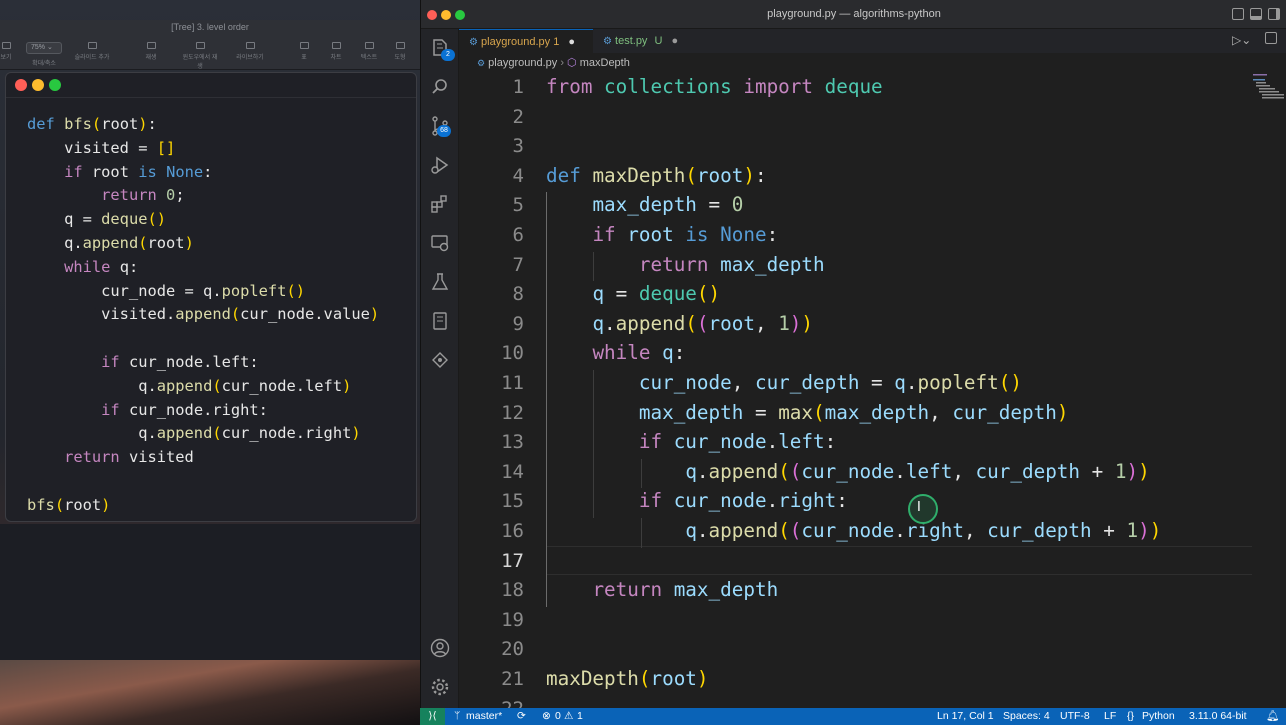 The width and height of the screenshot is (1286, 725). I want to click on warning-count: 1, so click(580, 716).